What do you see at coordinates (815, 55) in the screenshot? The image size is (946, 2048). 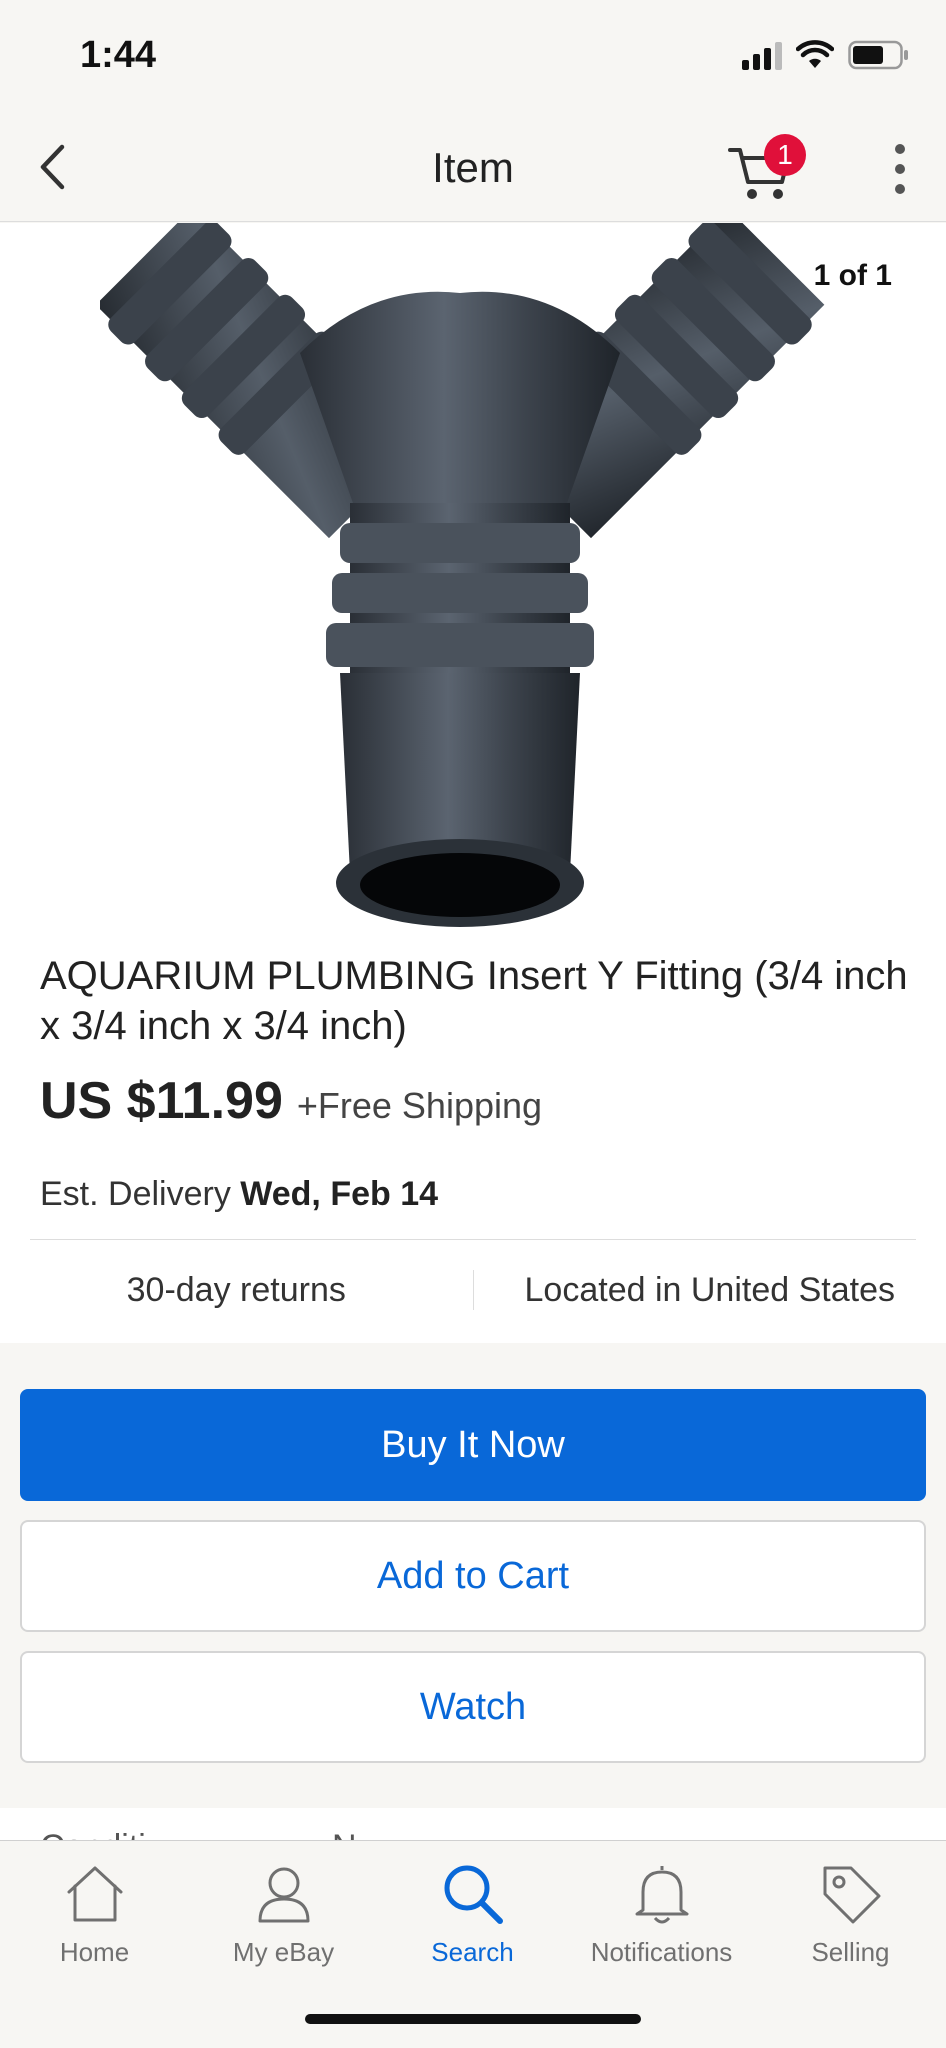 I see `wifi-icon` at bounding box center [815, 55].